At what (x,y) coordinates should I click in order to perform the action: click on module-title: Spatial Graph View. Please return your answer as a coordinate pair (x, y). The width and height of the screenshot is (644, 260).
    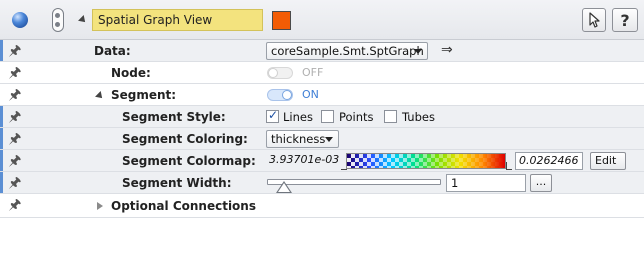
    Looking at the image, I should click on (177, 20).